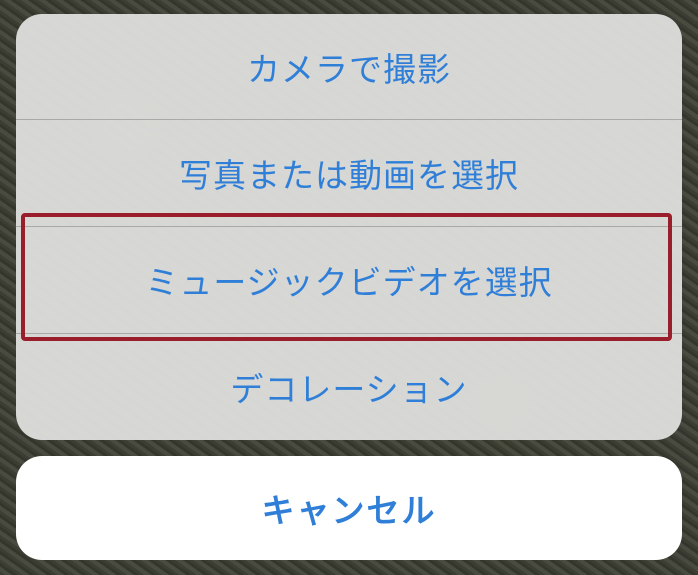 This screenshot has width=698, height=575. Describe the element at coordinates (349, 389) in the screenshot. I see `decoration-label: デコレーション` at that location.